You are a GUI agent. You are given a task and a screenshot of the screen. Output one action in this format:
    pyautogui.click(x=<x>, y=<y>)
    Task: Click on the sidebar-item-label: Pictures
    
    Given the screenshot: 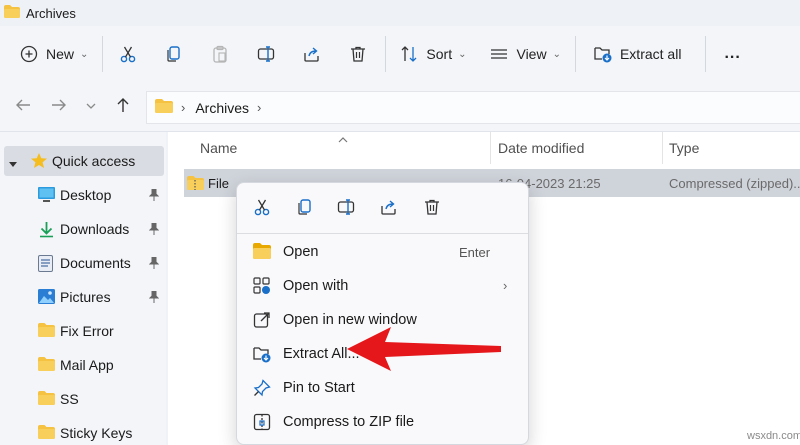 What is the action you would take?
    pyautogui.click(x=85, y=297)
    